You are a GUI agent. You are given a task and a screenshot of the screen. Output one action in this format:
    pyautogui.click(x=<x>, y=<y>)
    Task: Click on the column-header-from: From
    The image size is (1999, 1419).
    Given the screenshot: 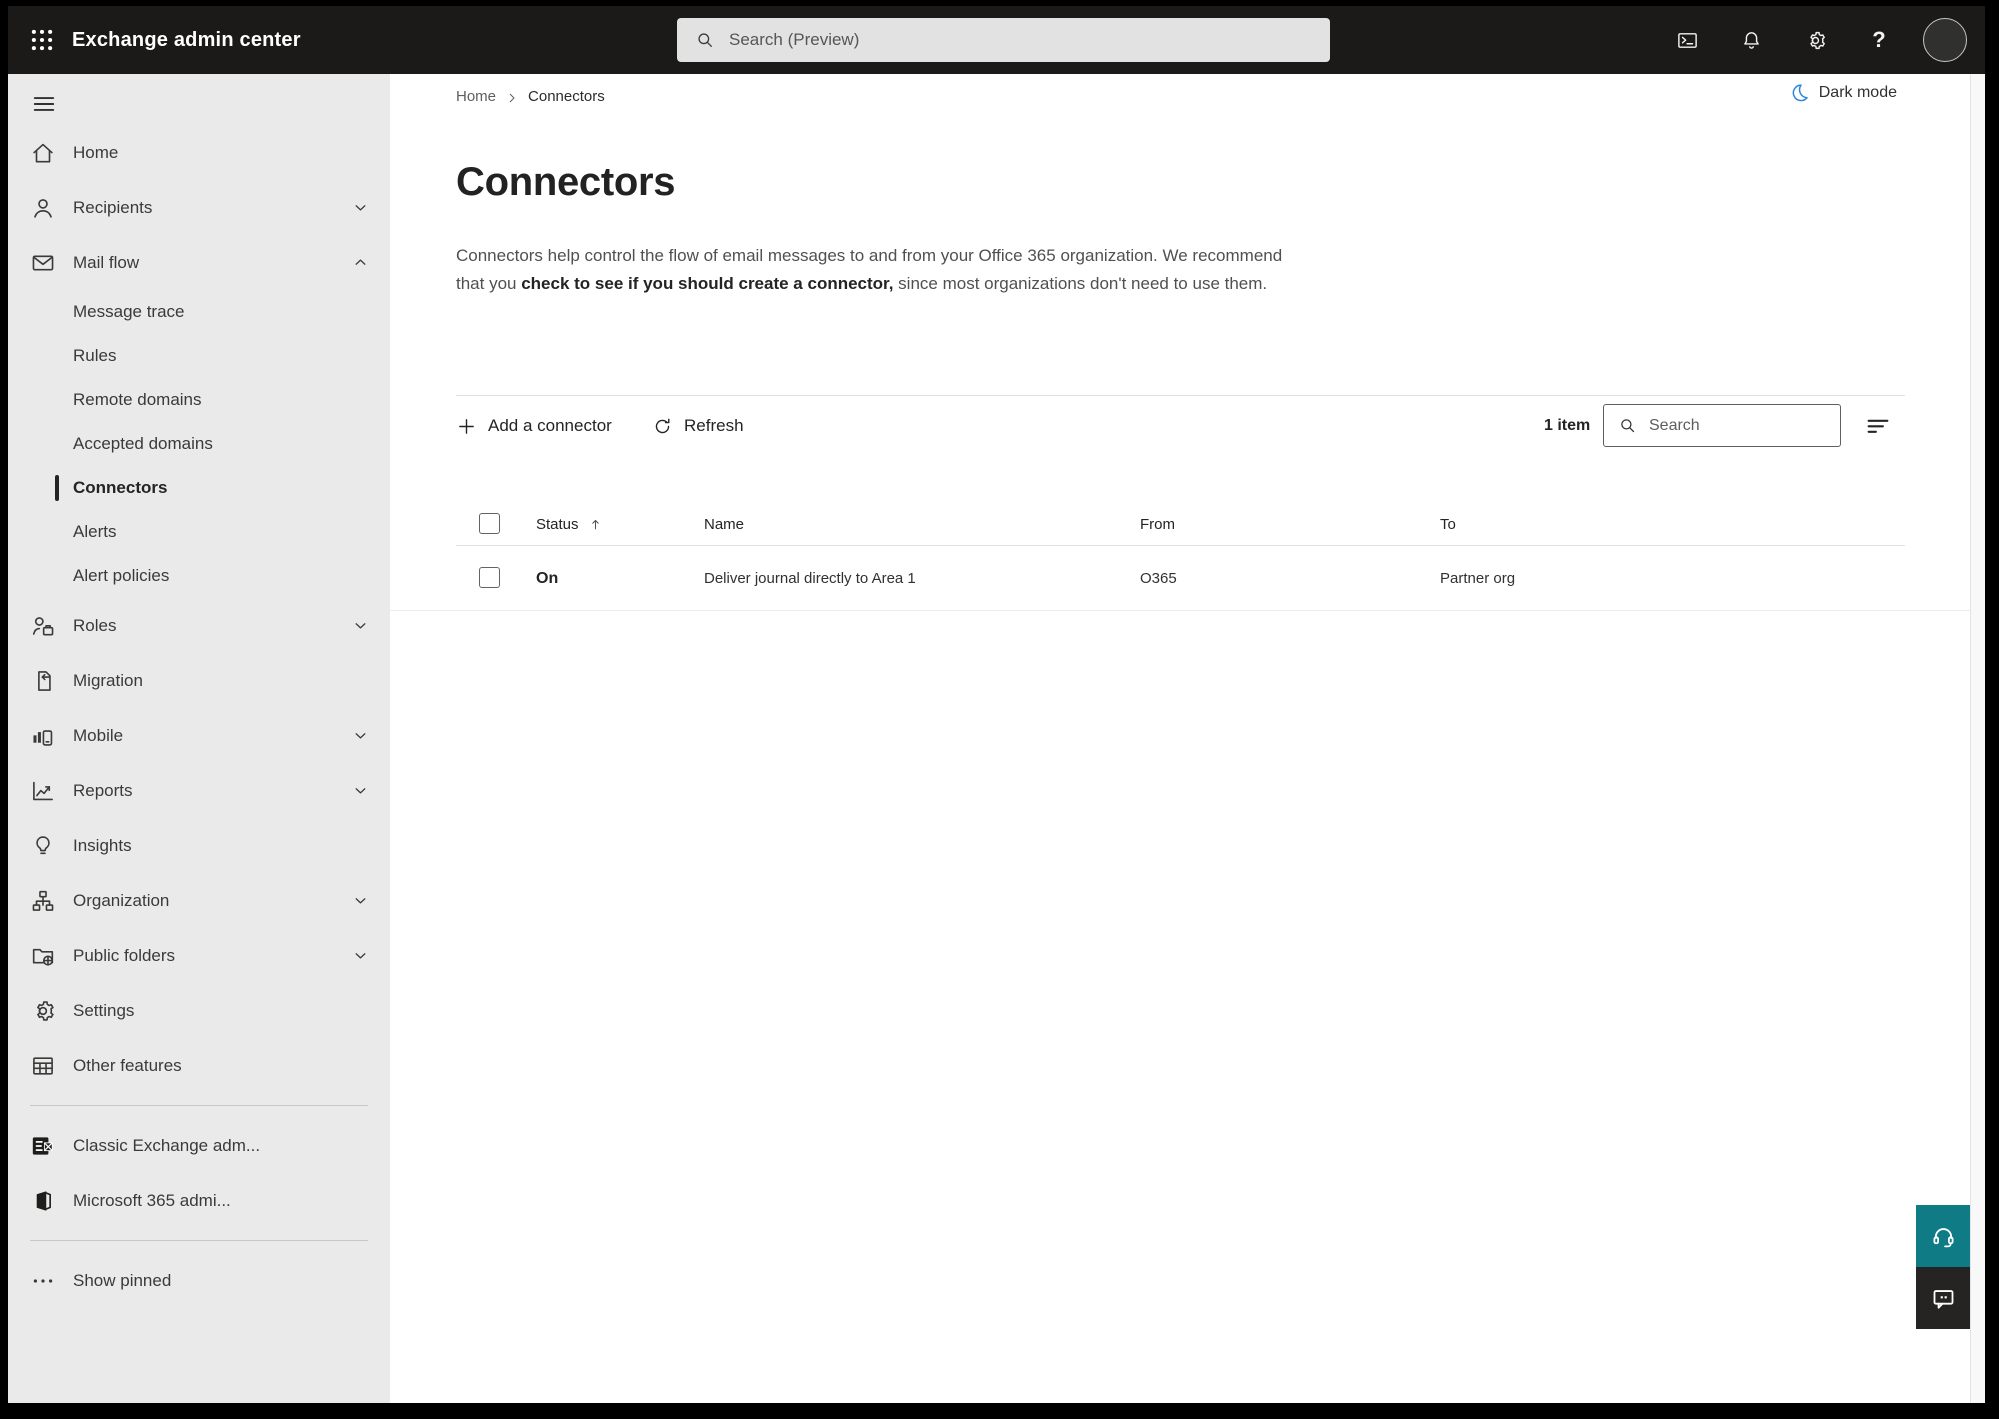 What is the action you would take?
    pyautogui.click(x=1157, y=524)
    